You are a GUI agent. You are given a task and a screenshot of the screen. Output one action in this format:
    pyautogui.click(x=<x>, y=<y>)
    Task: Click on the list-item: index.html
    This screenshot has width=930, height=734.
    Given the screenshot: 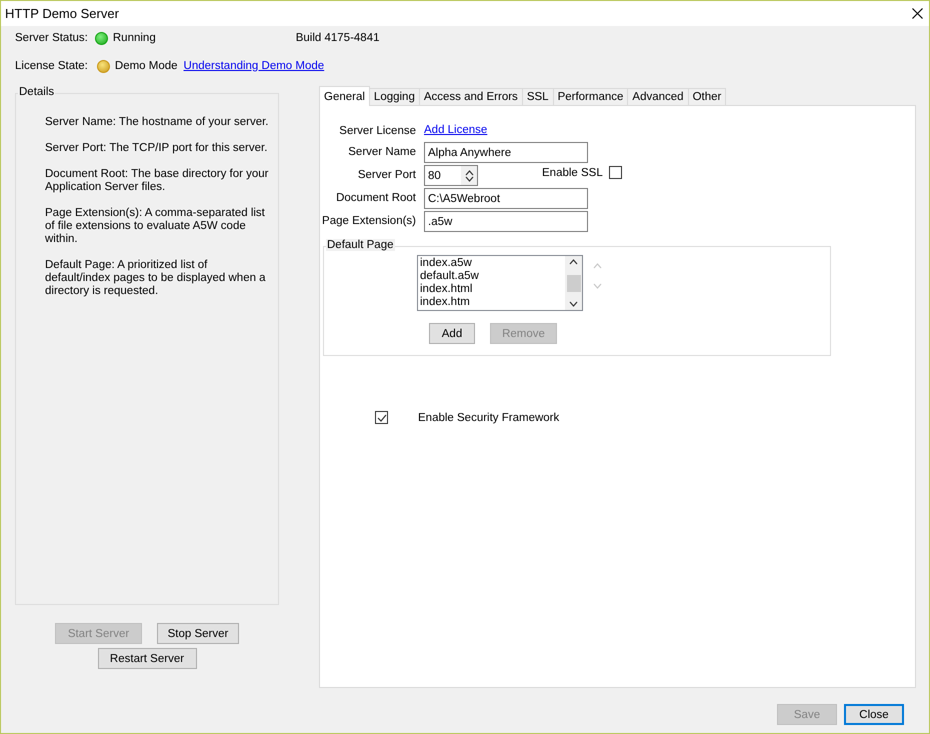 What is the action you would take?
    pyautogui.click(x=491, y=289)
    